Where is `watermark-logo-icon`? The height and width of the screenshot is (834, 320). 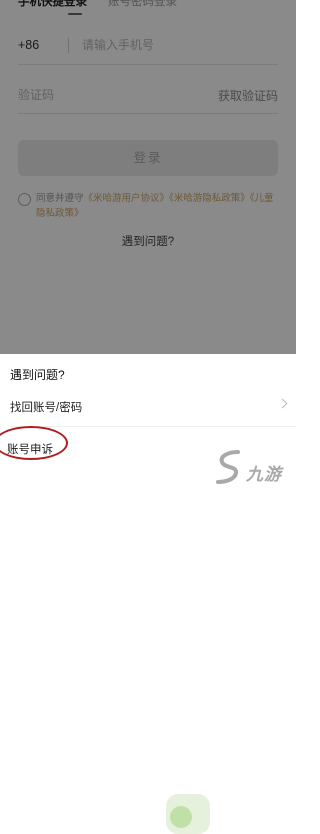 watermark-logo-icon is located at coordinates (228, 467).